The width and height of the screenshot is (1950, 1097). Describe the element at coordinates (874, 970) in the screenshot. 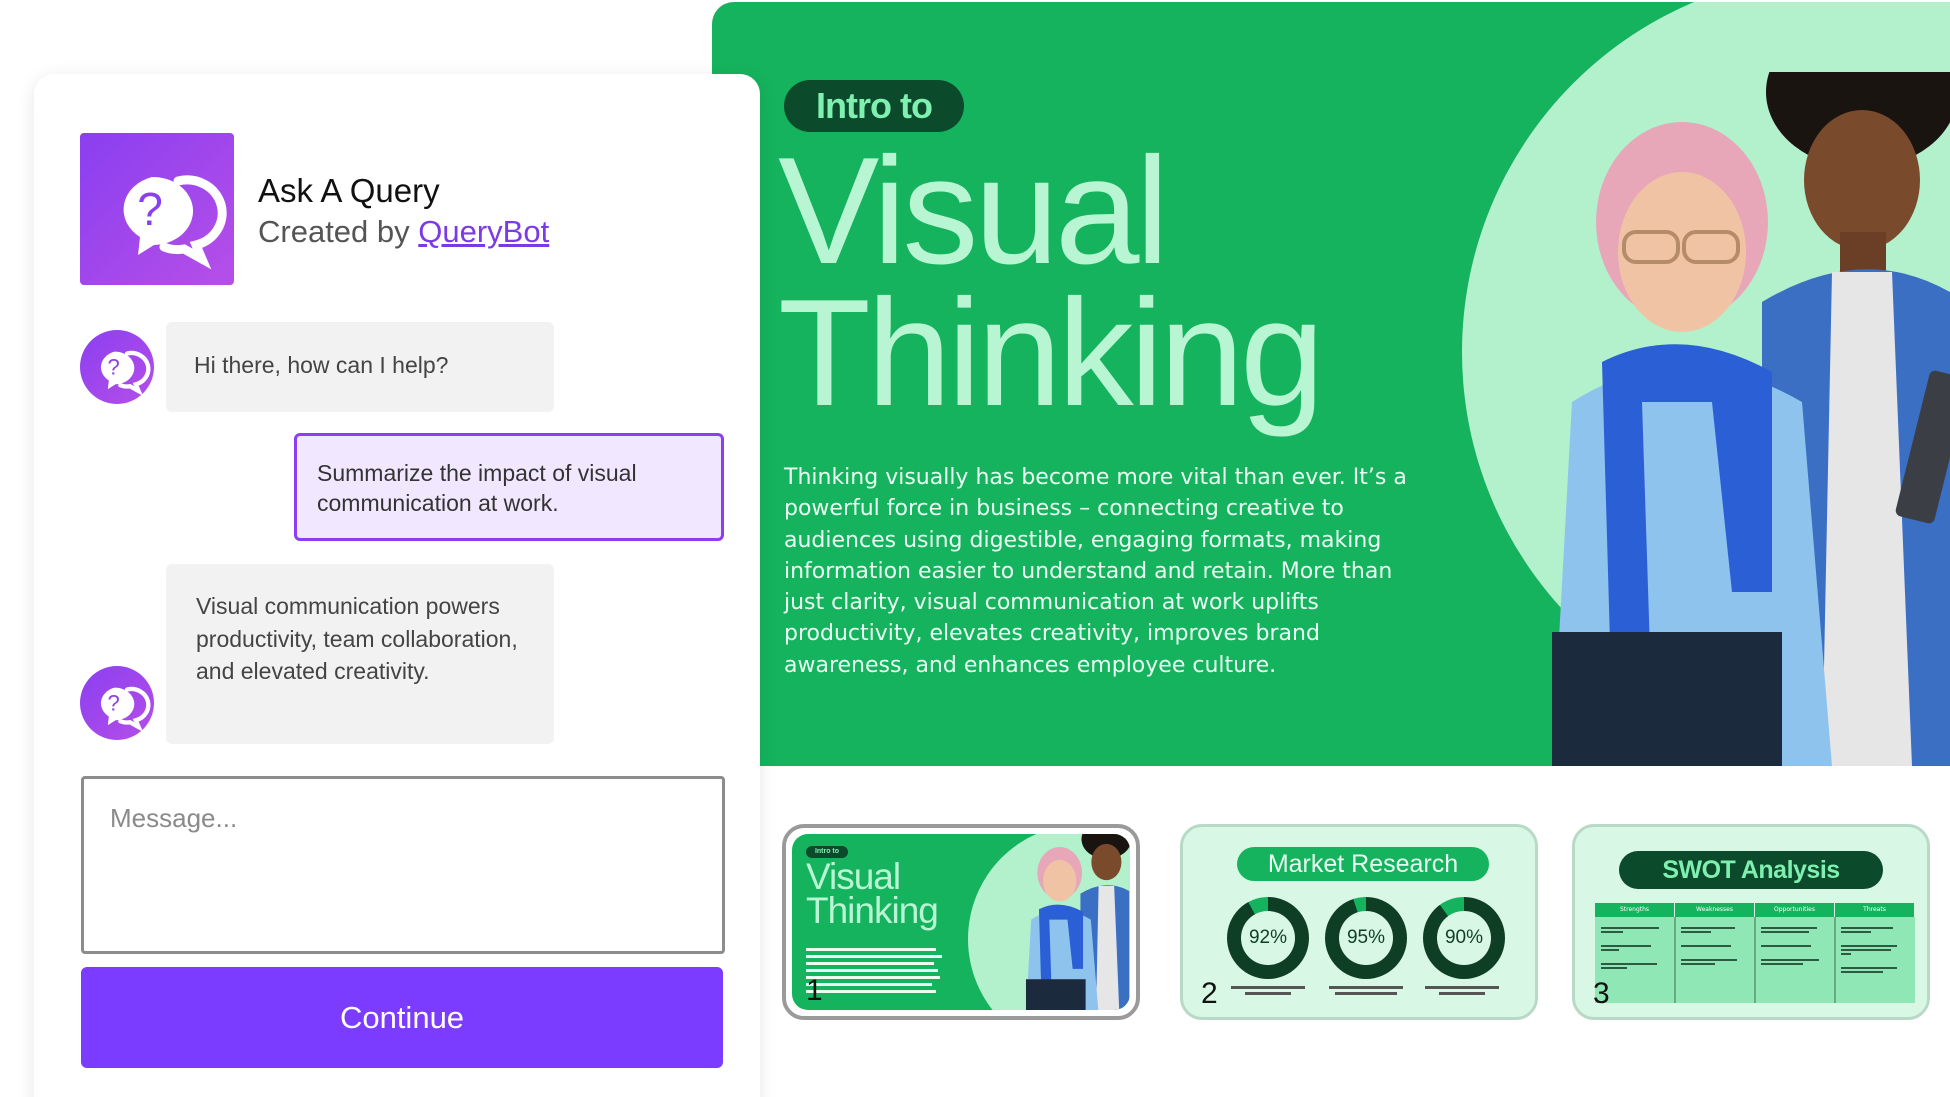

I see `thumbnail-body-text` at that location.